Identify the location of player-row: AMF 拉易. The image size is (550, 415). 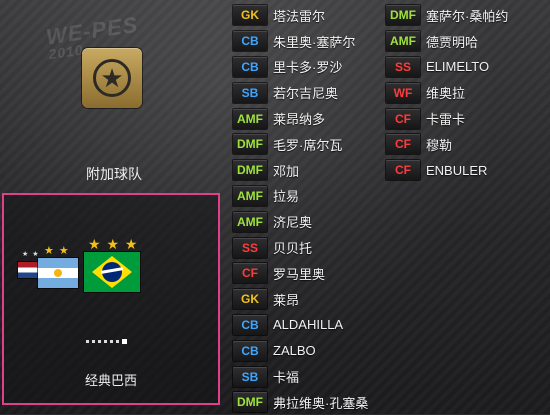
(307, 196).